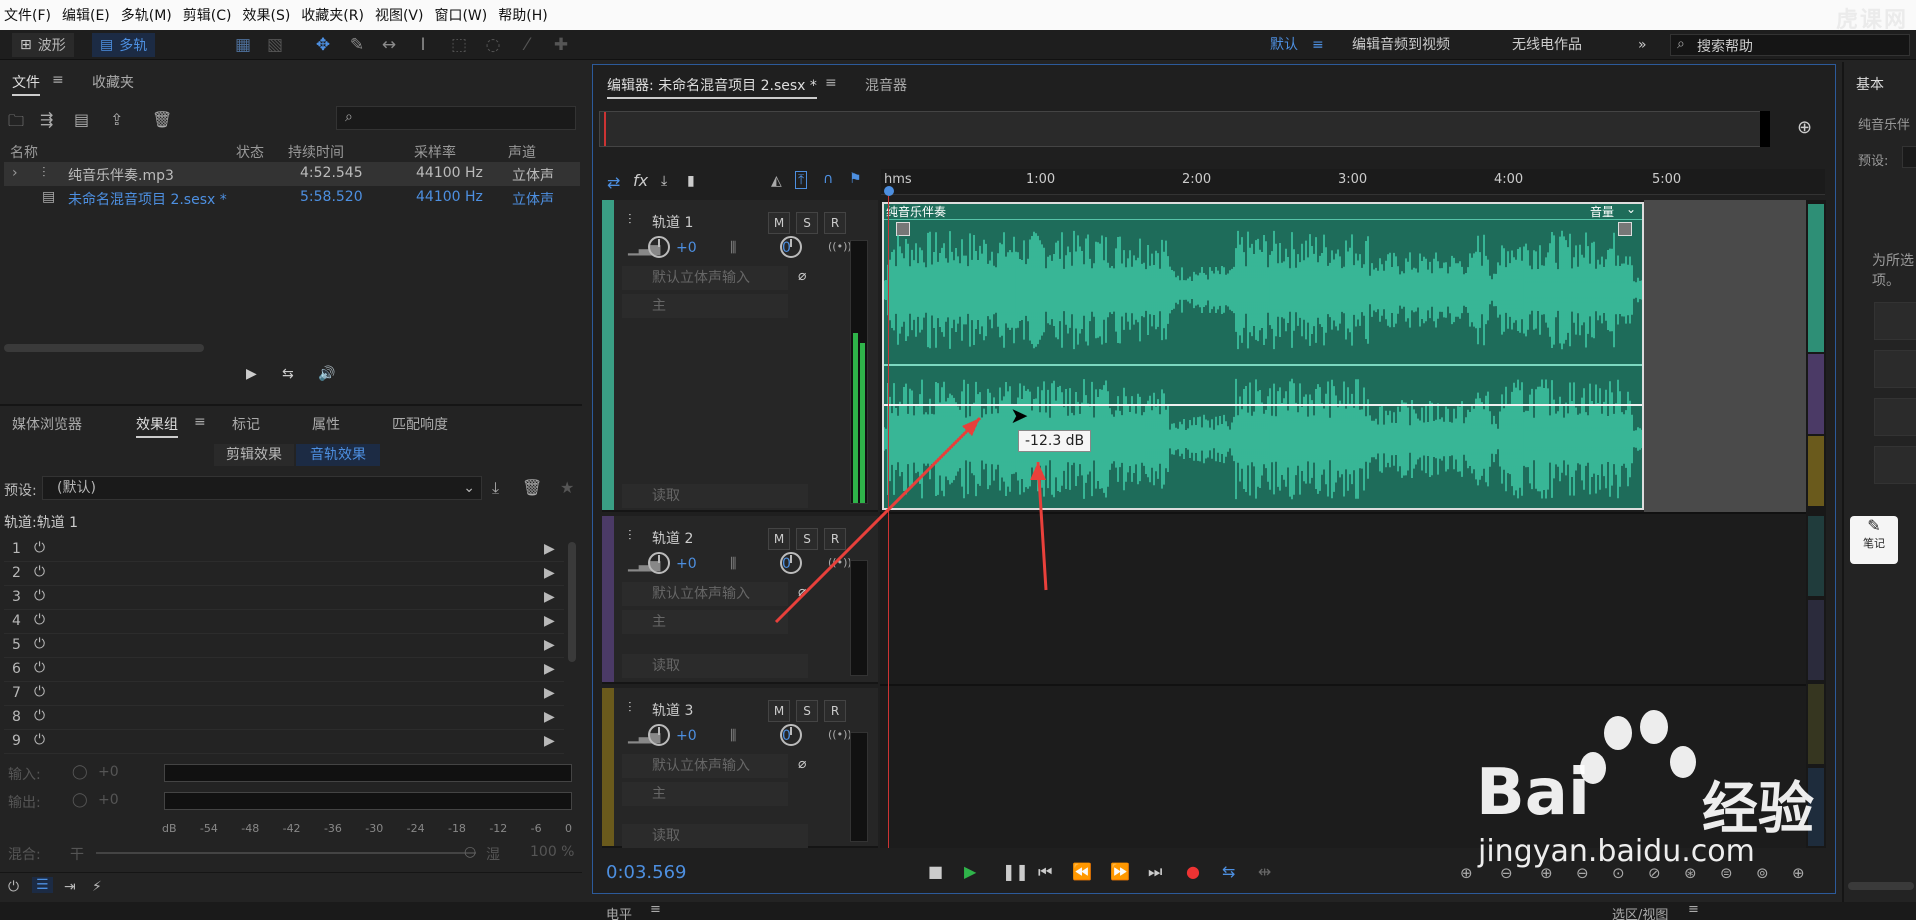 The image size is (1916, 920). What do you see at coordinates (1804, 127) in the screenshot?
I see `zoom-target-icon: ⊕` at bounding box center [1804, 127].